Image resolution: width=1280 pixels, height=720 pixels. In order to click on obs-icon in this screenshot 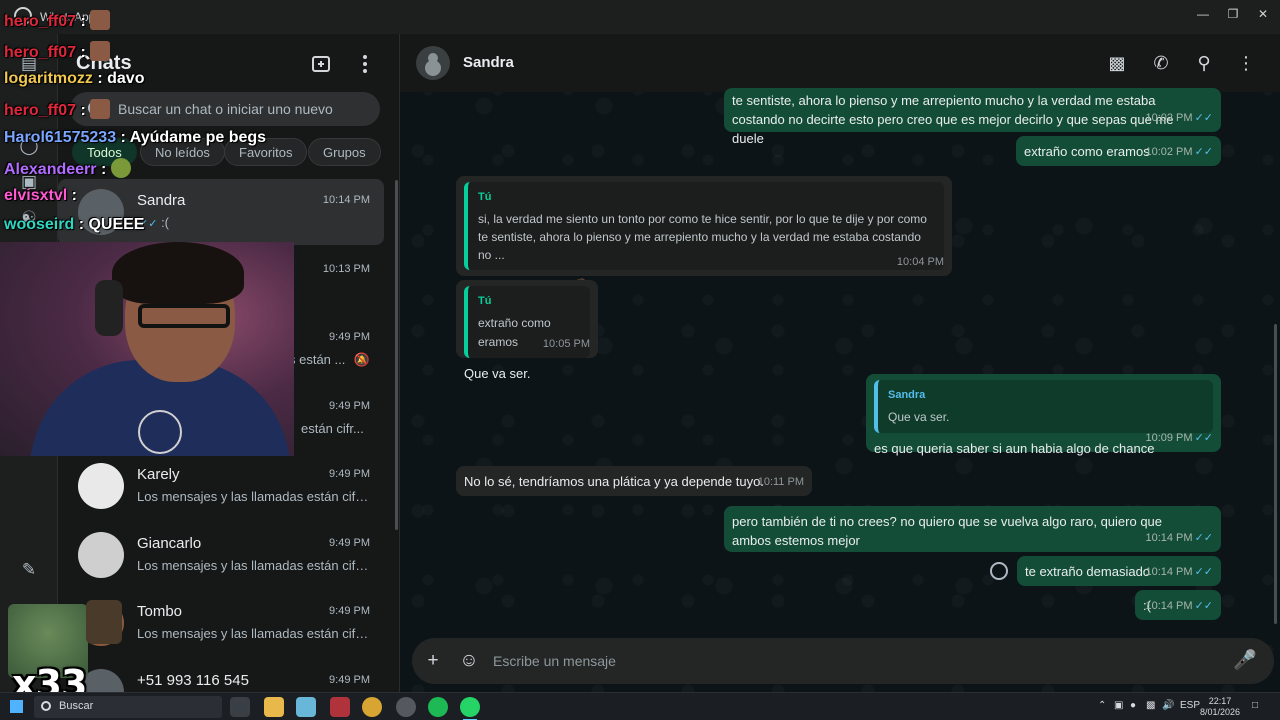, I will do `click(406, 707)`.